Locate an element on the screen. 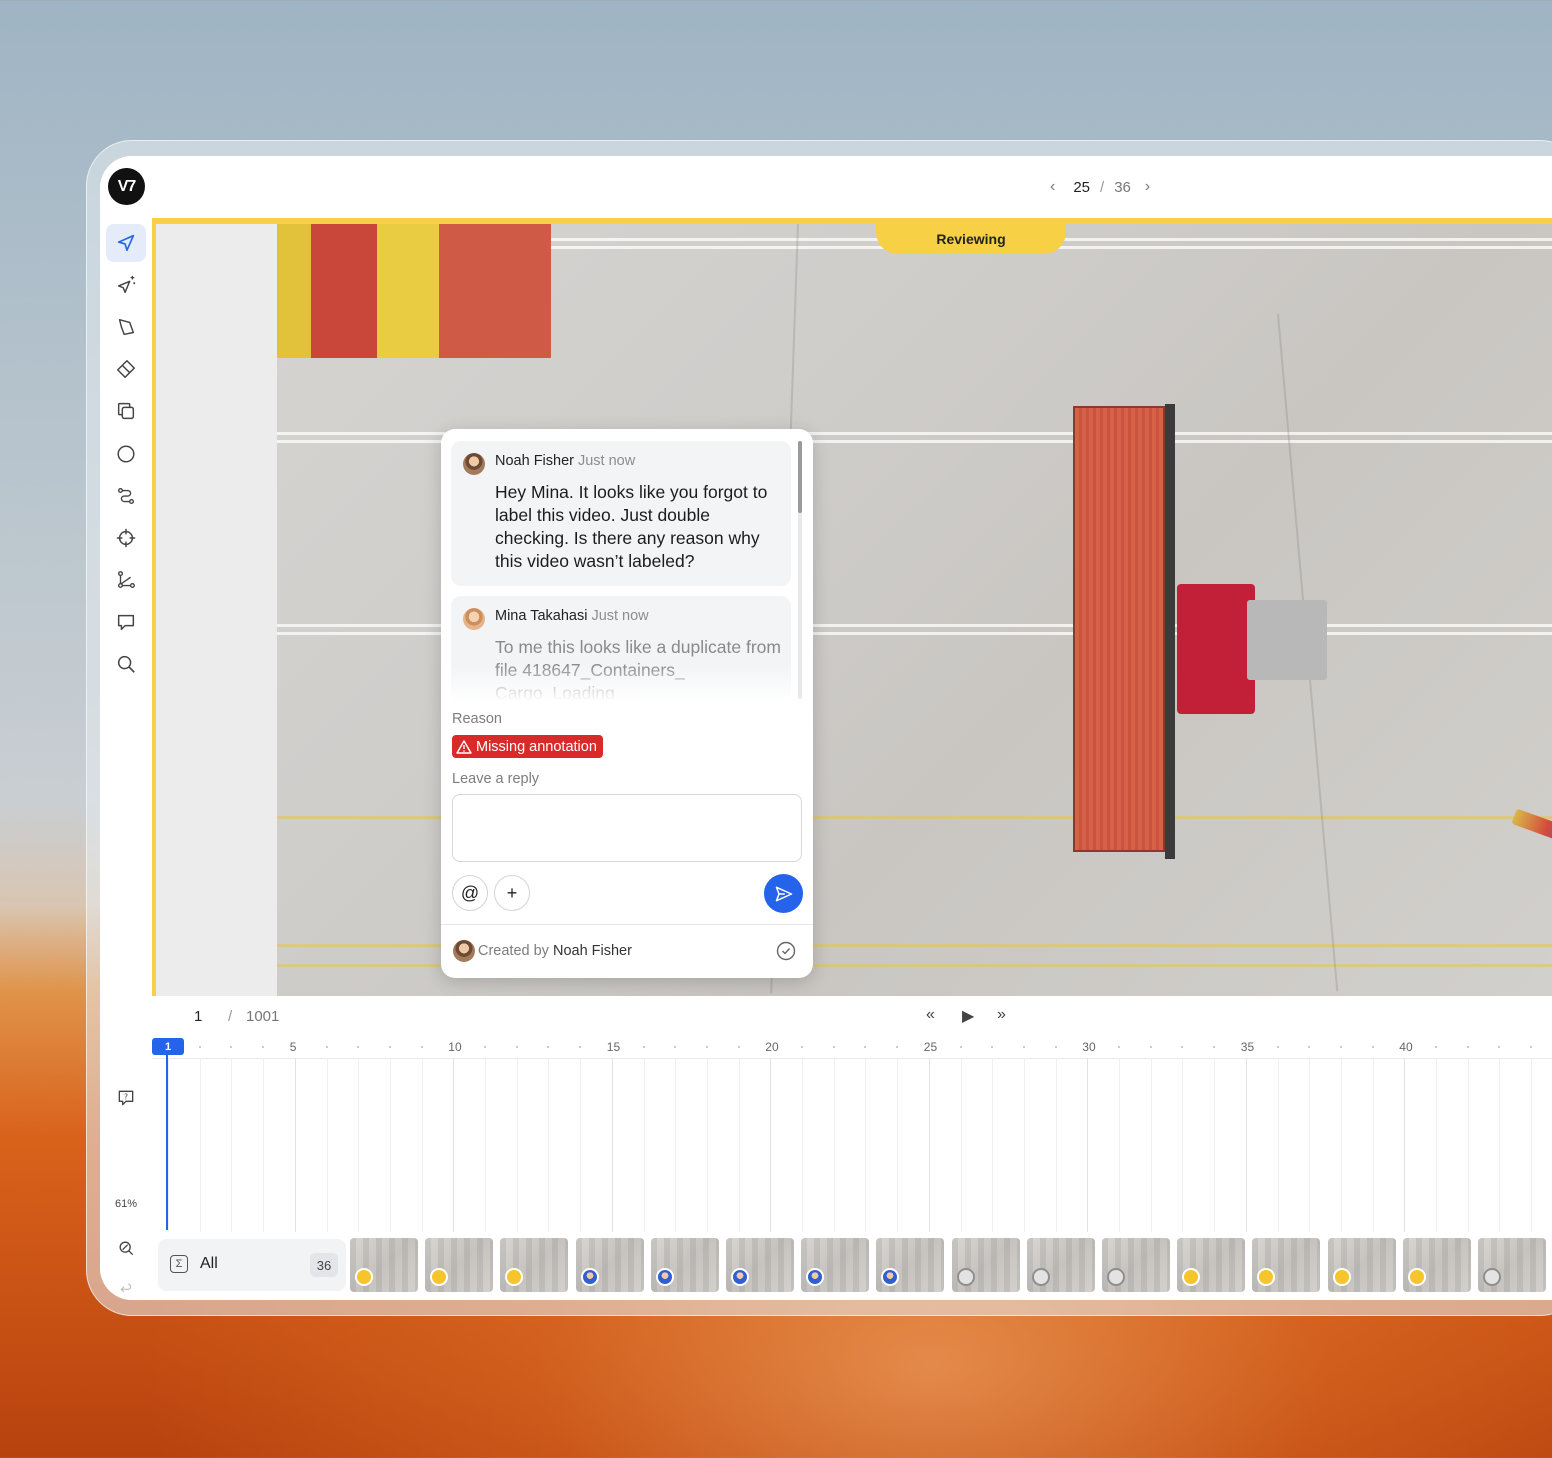 The height and width of the screenshot is (1458, 1552). created-by: Created by Noah Fisher is located at coordinates (555, 951).